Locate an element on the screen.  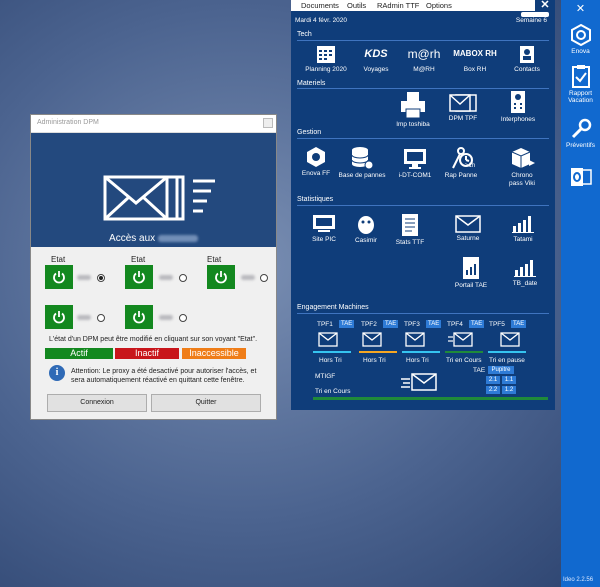
casimir-icon is located at coordinates (366, 225).